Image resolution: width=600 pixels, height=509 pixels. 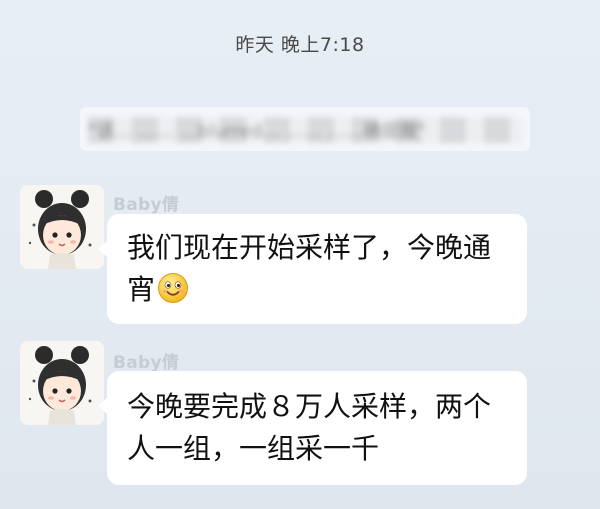 I want to click on chat-timestamp: 昨天 晚上7:18, so click(x=300, y=45).